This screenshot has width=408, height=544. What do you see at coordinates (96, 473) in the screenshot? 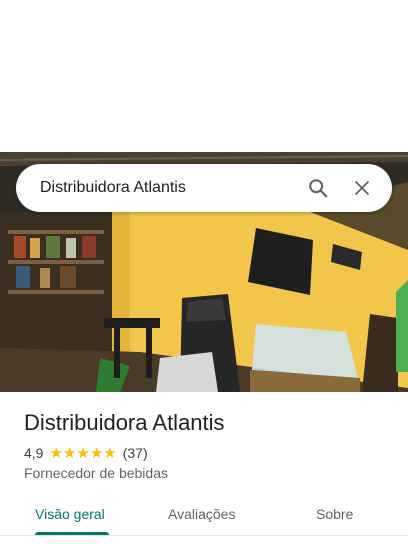
I see `place-category: Fornecedor de bebidas` at bounding box center [96, 473].